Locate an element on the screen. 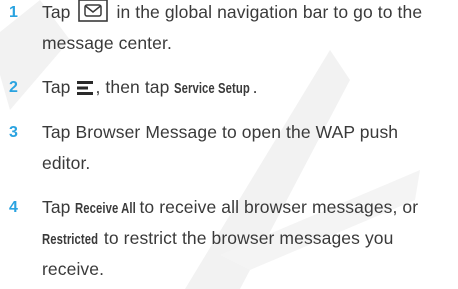 Image resolution: width=458 pixels, height=289 pixels. step-number: 4 is located at coordinates (13, 207).